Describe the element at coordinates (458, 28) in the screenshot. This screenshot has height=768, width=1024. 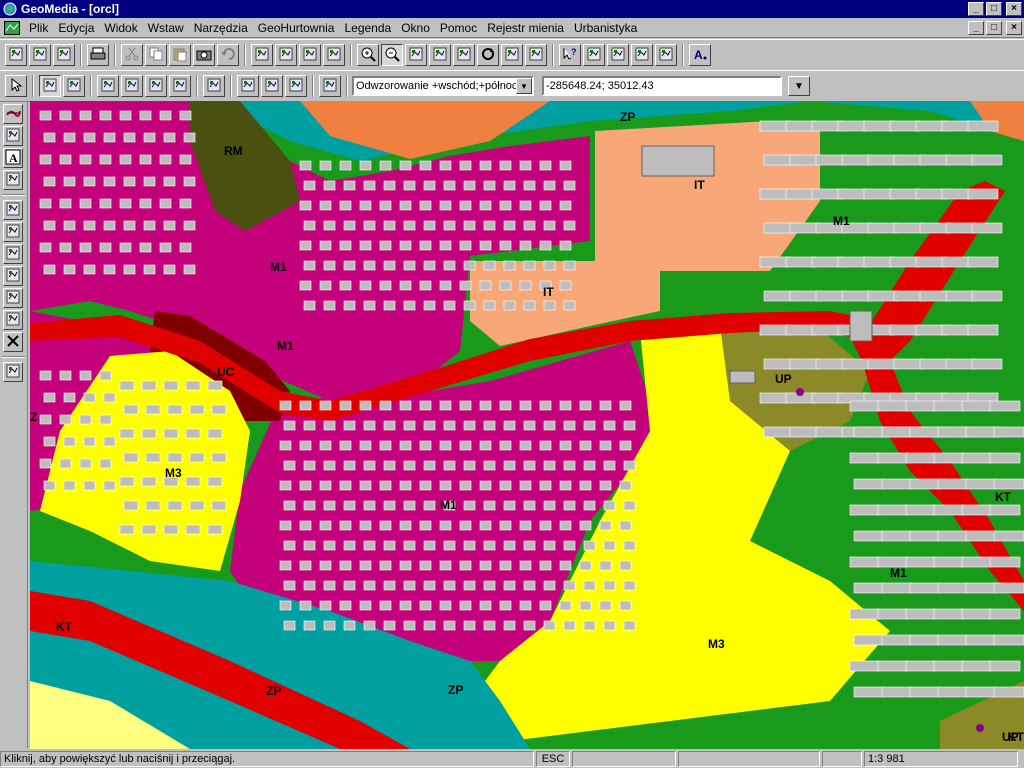
I see `menu-item-8: Pomoc` at that location.